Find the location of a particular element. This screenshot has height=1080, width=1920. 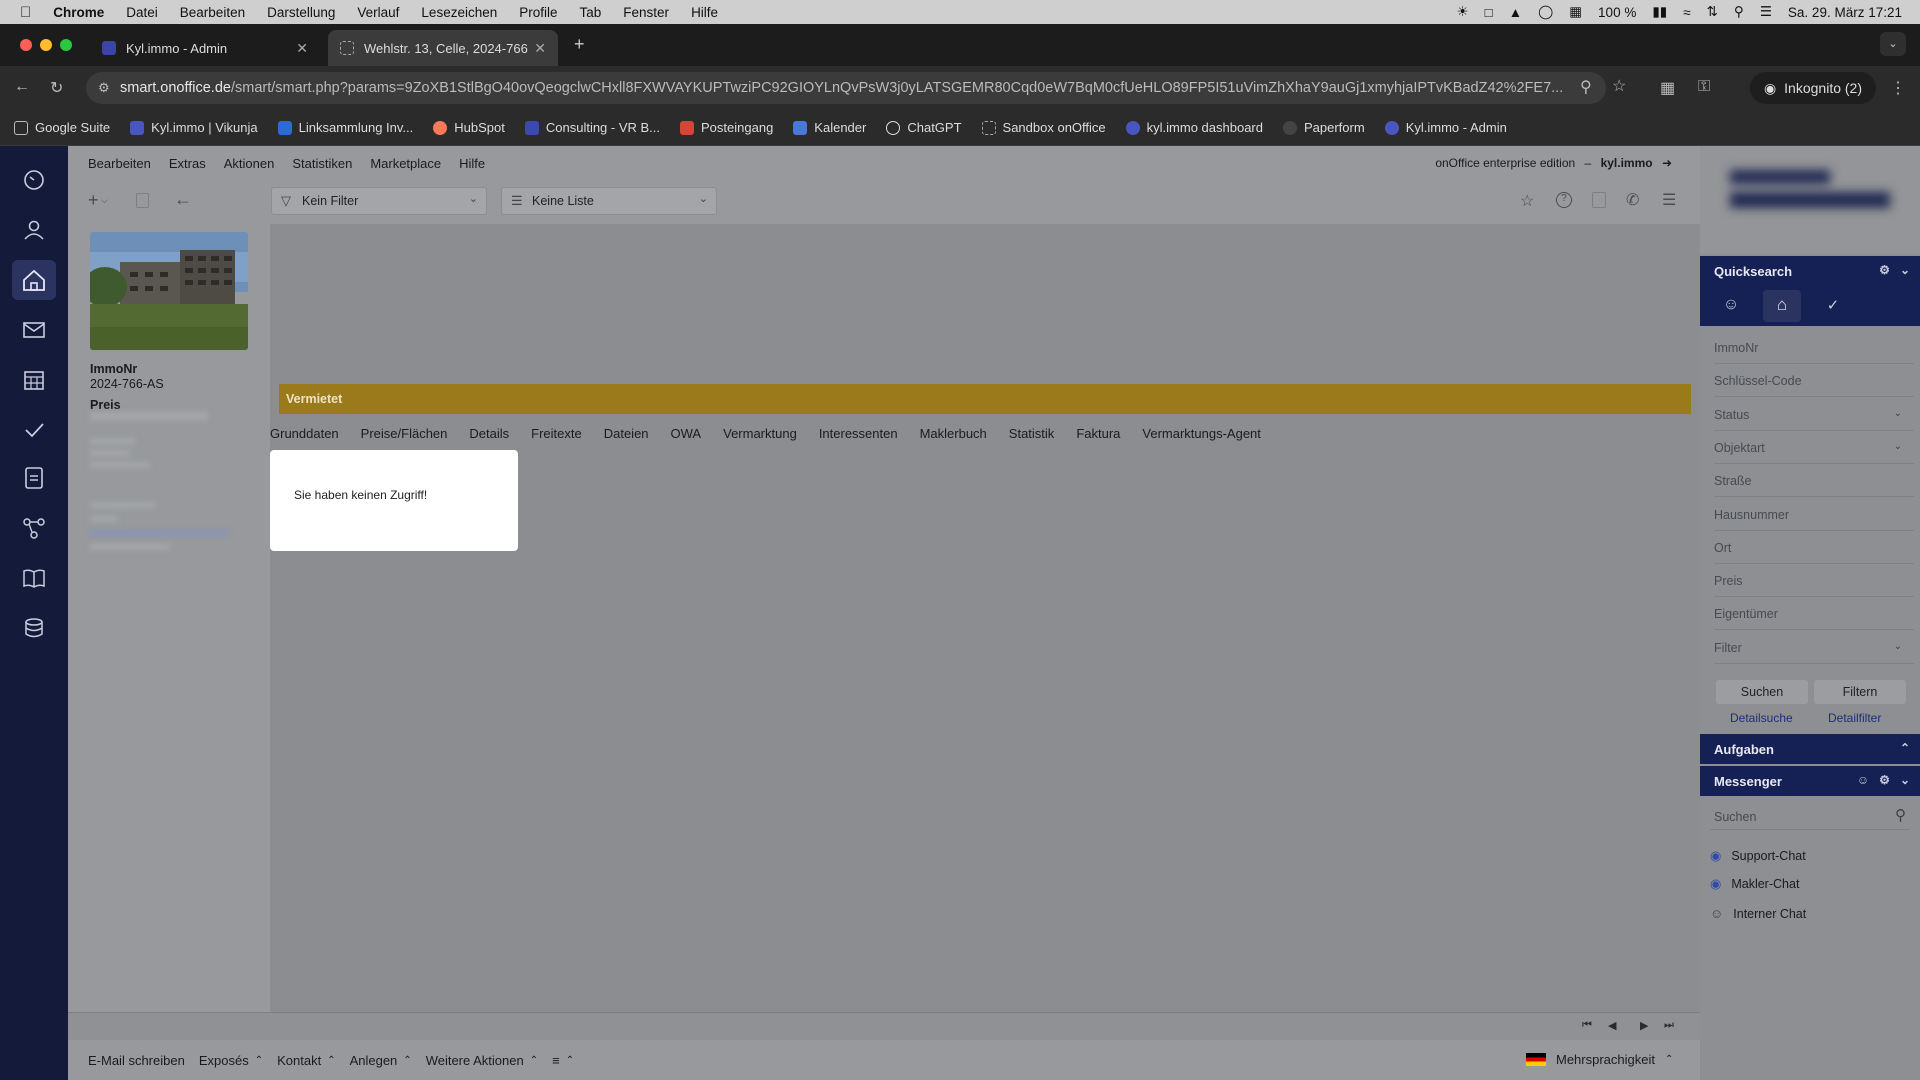

bookmark-sandbox: Sandbox onOffice is located at coordinates (1043, 127).